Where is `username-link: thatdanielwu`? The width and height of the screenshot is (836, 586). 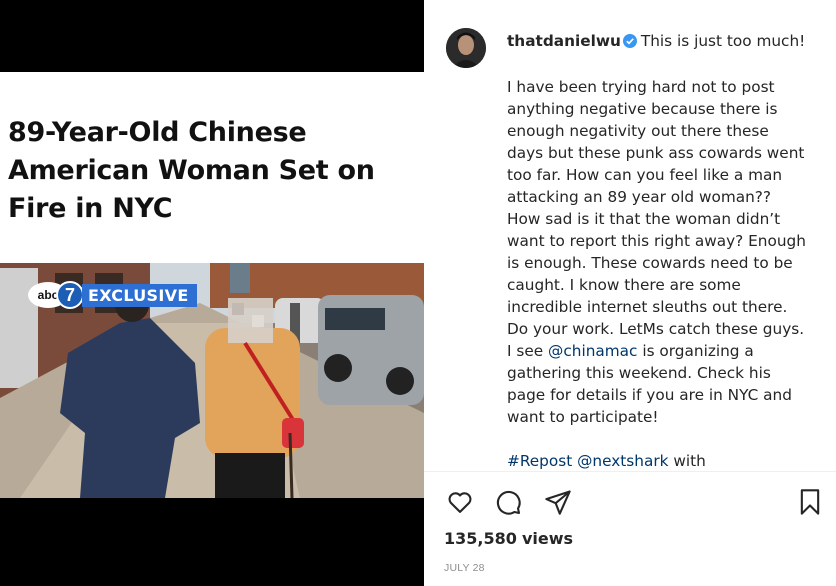 username-link: thatdanielwu is located at coordinates (564, 41).